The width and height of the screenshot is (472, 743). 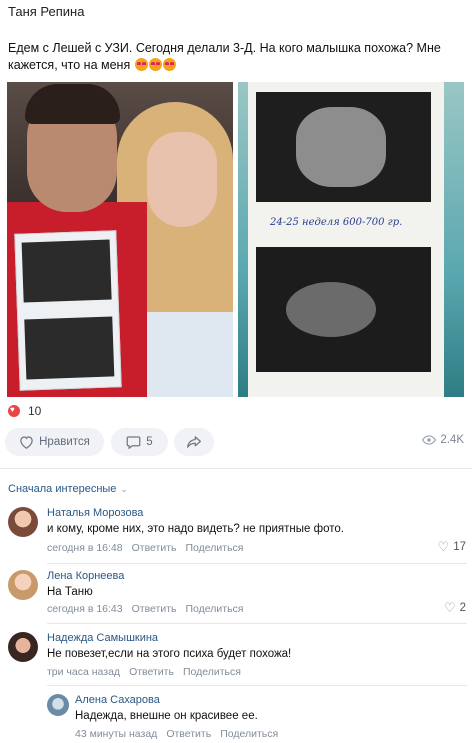 I want to click on comment-text: На Таню, so click(x=70, y=592).